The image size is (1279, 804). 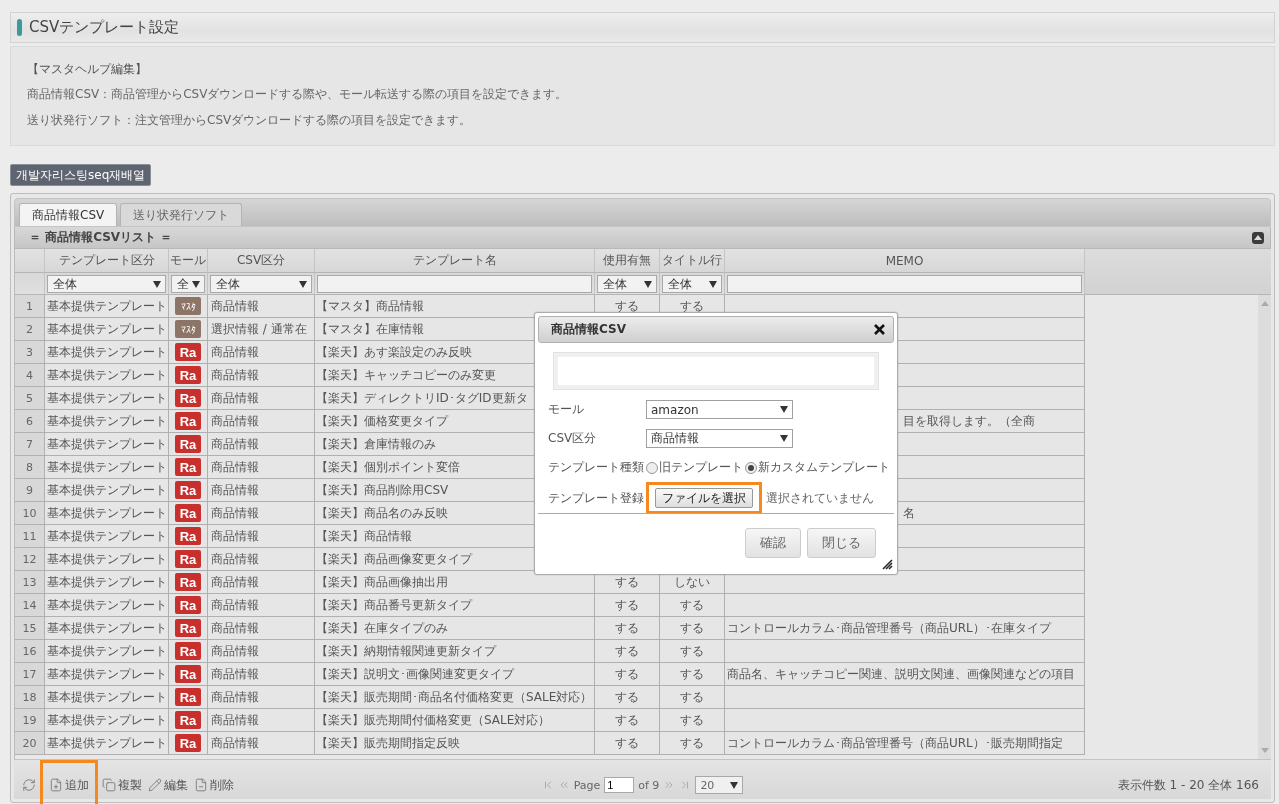 What do you see at coordinates (19, 27) in the screenshot?
I see `accent-bar` at bounding box center [19, 27].